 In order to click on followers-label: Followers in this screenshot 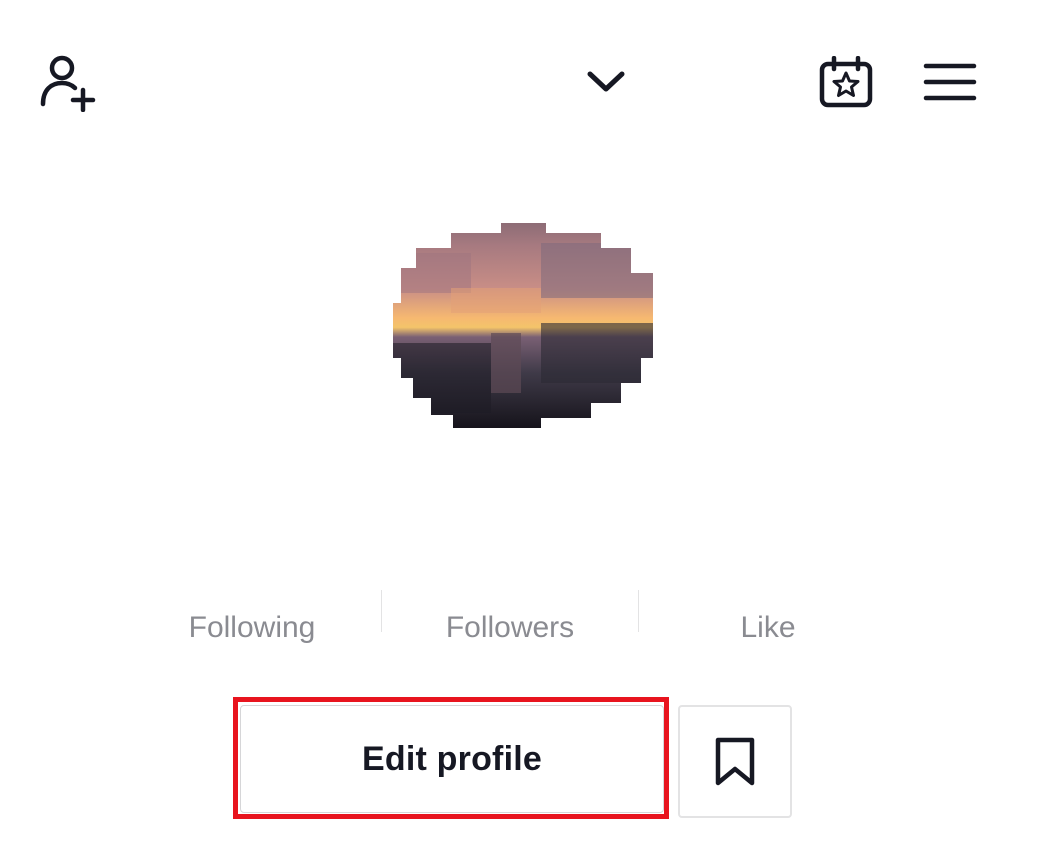, I will do `click(510, 627)`.